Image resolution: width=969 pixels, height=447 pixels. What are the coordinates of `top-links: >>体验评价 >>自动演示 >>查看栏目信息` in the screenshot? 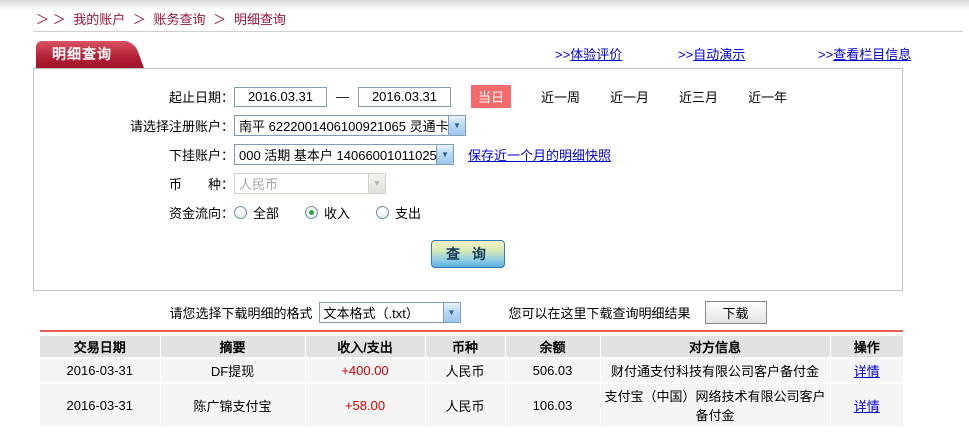 It's located at (484, 53).